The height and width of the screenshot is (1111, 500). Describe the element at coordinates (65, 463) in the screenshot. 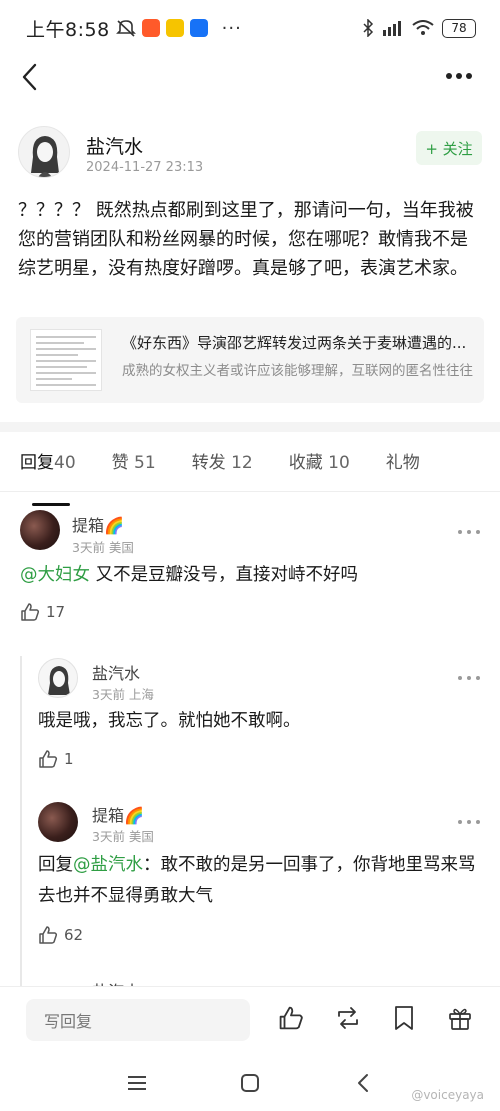

I see `tab-count: 40` at that location.